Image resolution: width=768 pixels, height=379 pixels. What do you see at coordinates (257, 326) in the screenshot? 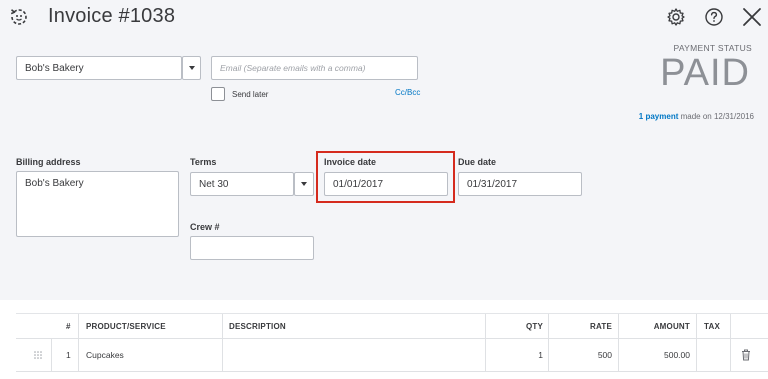
I see `col-header-description: DESCRIPTION` at bounding box center [257, 326].